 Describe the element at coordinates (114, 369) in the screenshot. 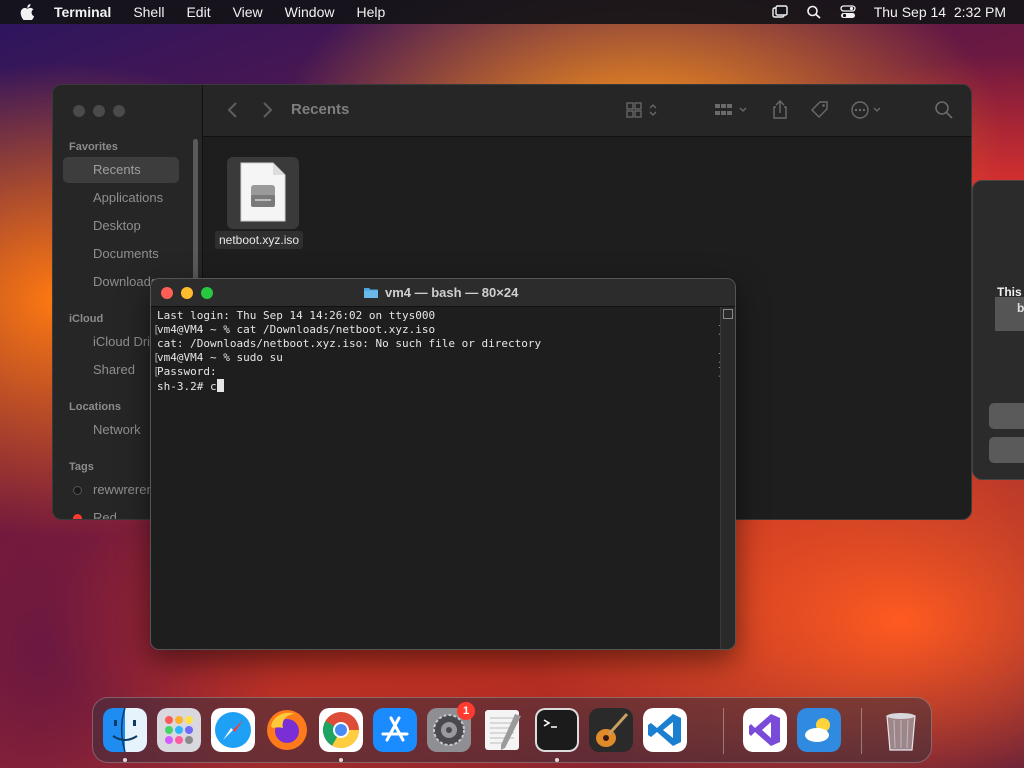

I see `sidebar-item-label: Shared` at that location.